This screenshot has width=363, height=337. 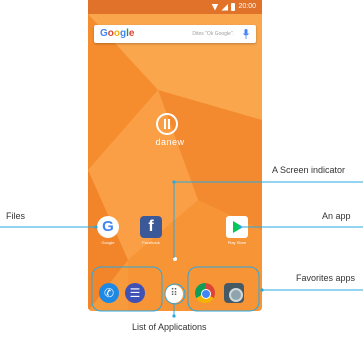 I want to click on danew-logo-text: danew, so click(x=170, y=142).